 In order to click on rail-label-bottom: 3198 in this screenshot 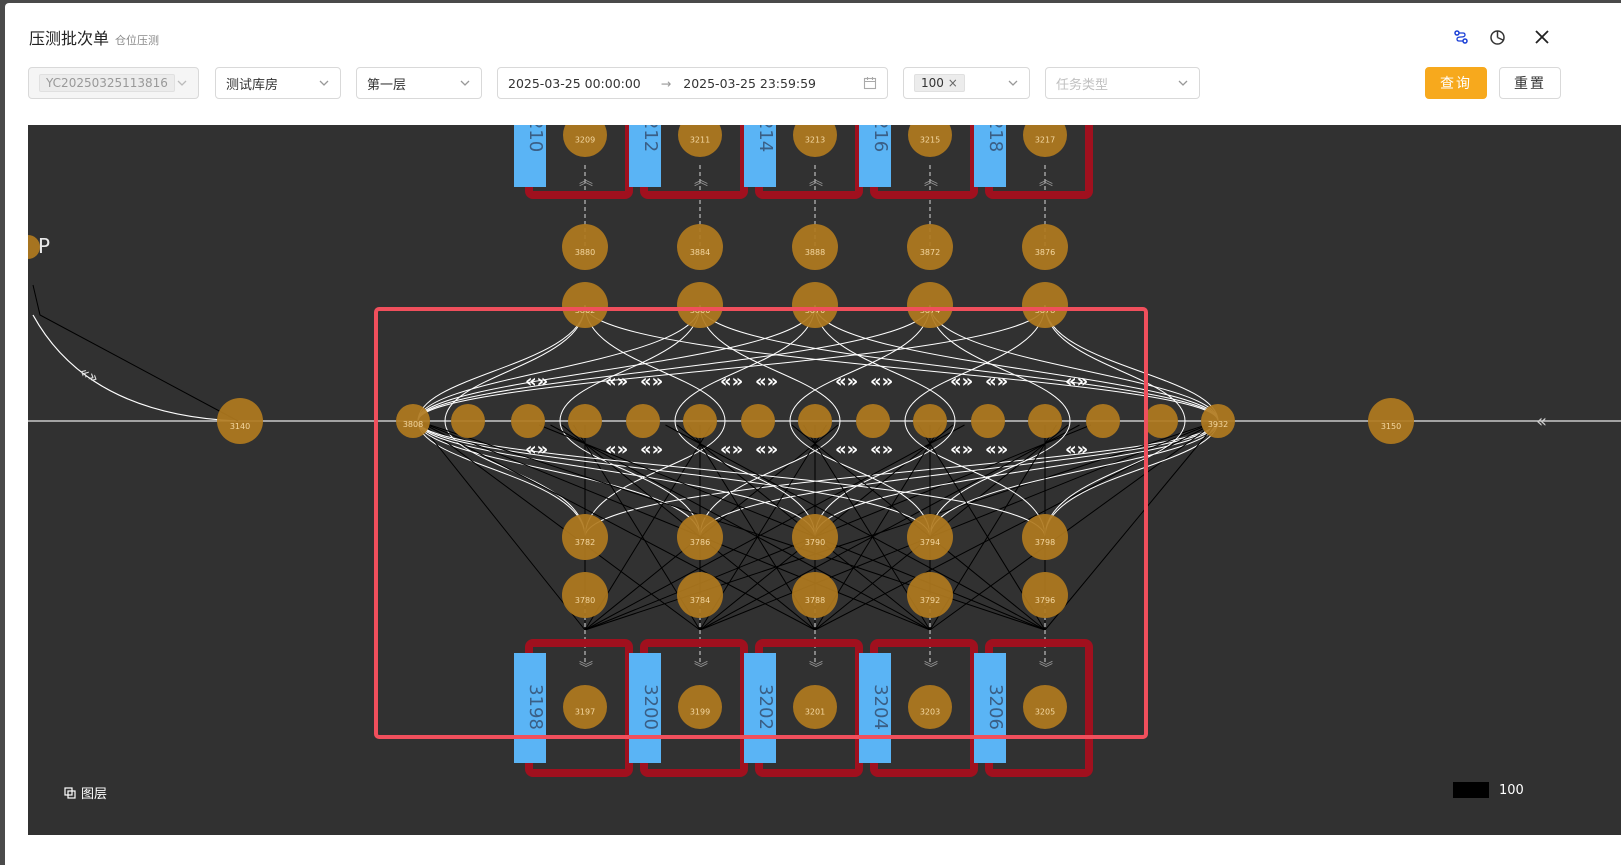, I will do `click(535, 707)`.